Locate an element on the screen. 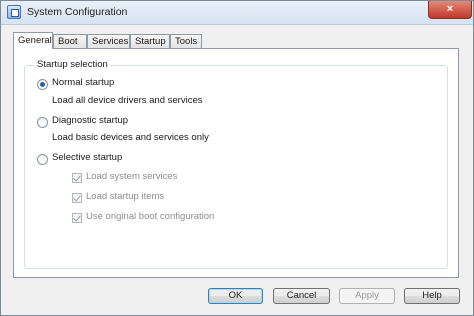  tab-tools: Tools is located at coordinates (186, 41).